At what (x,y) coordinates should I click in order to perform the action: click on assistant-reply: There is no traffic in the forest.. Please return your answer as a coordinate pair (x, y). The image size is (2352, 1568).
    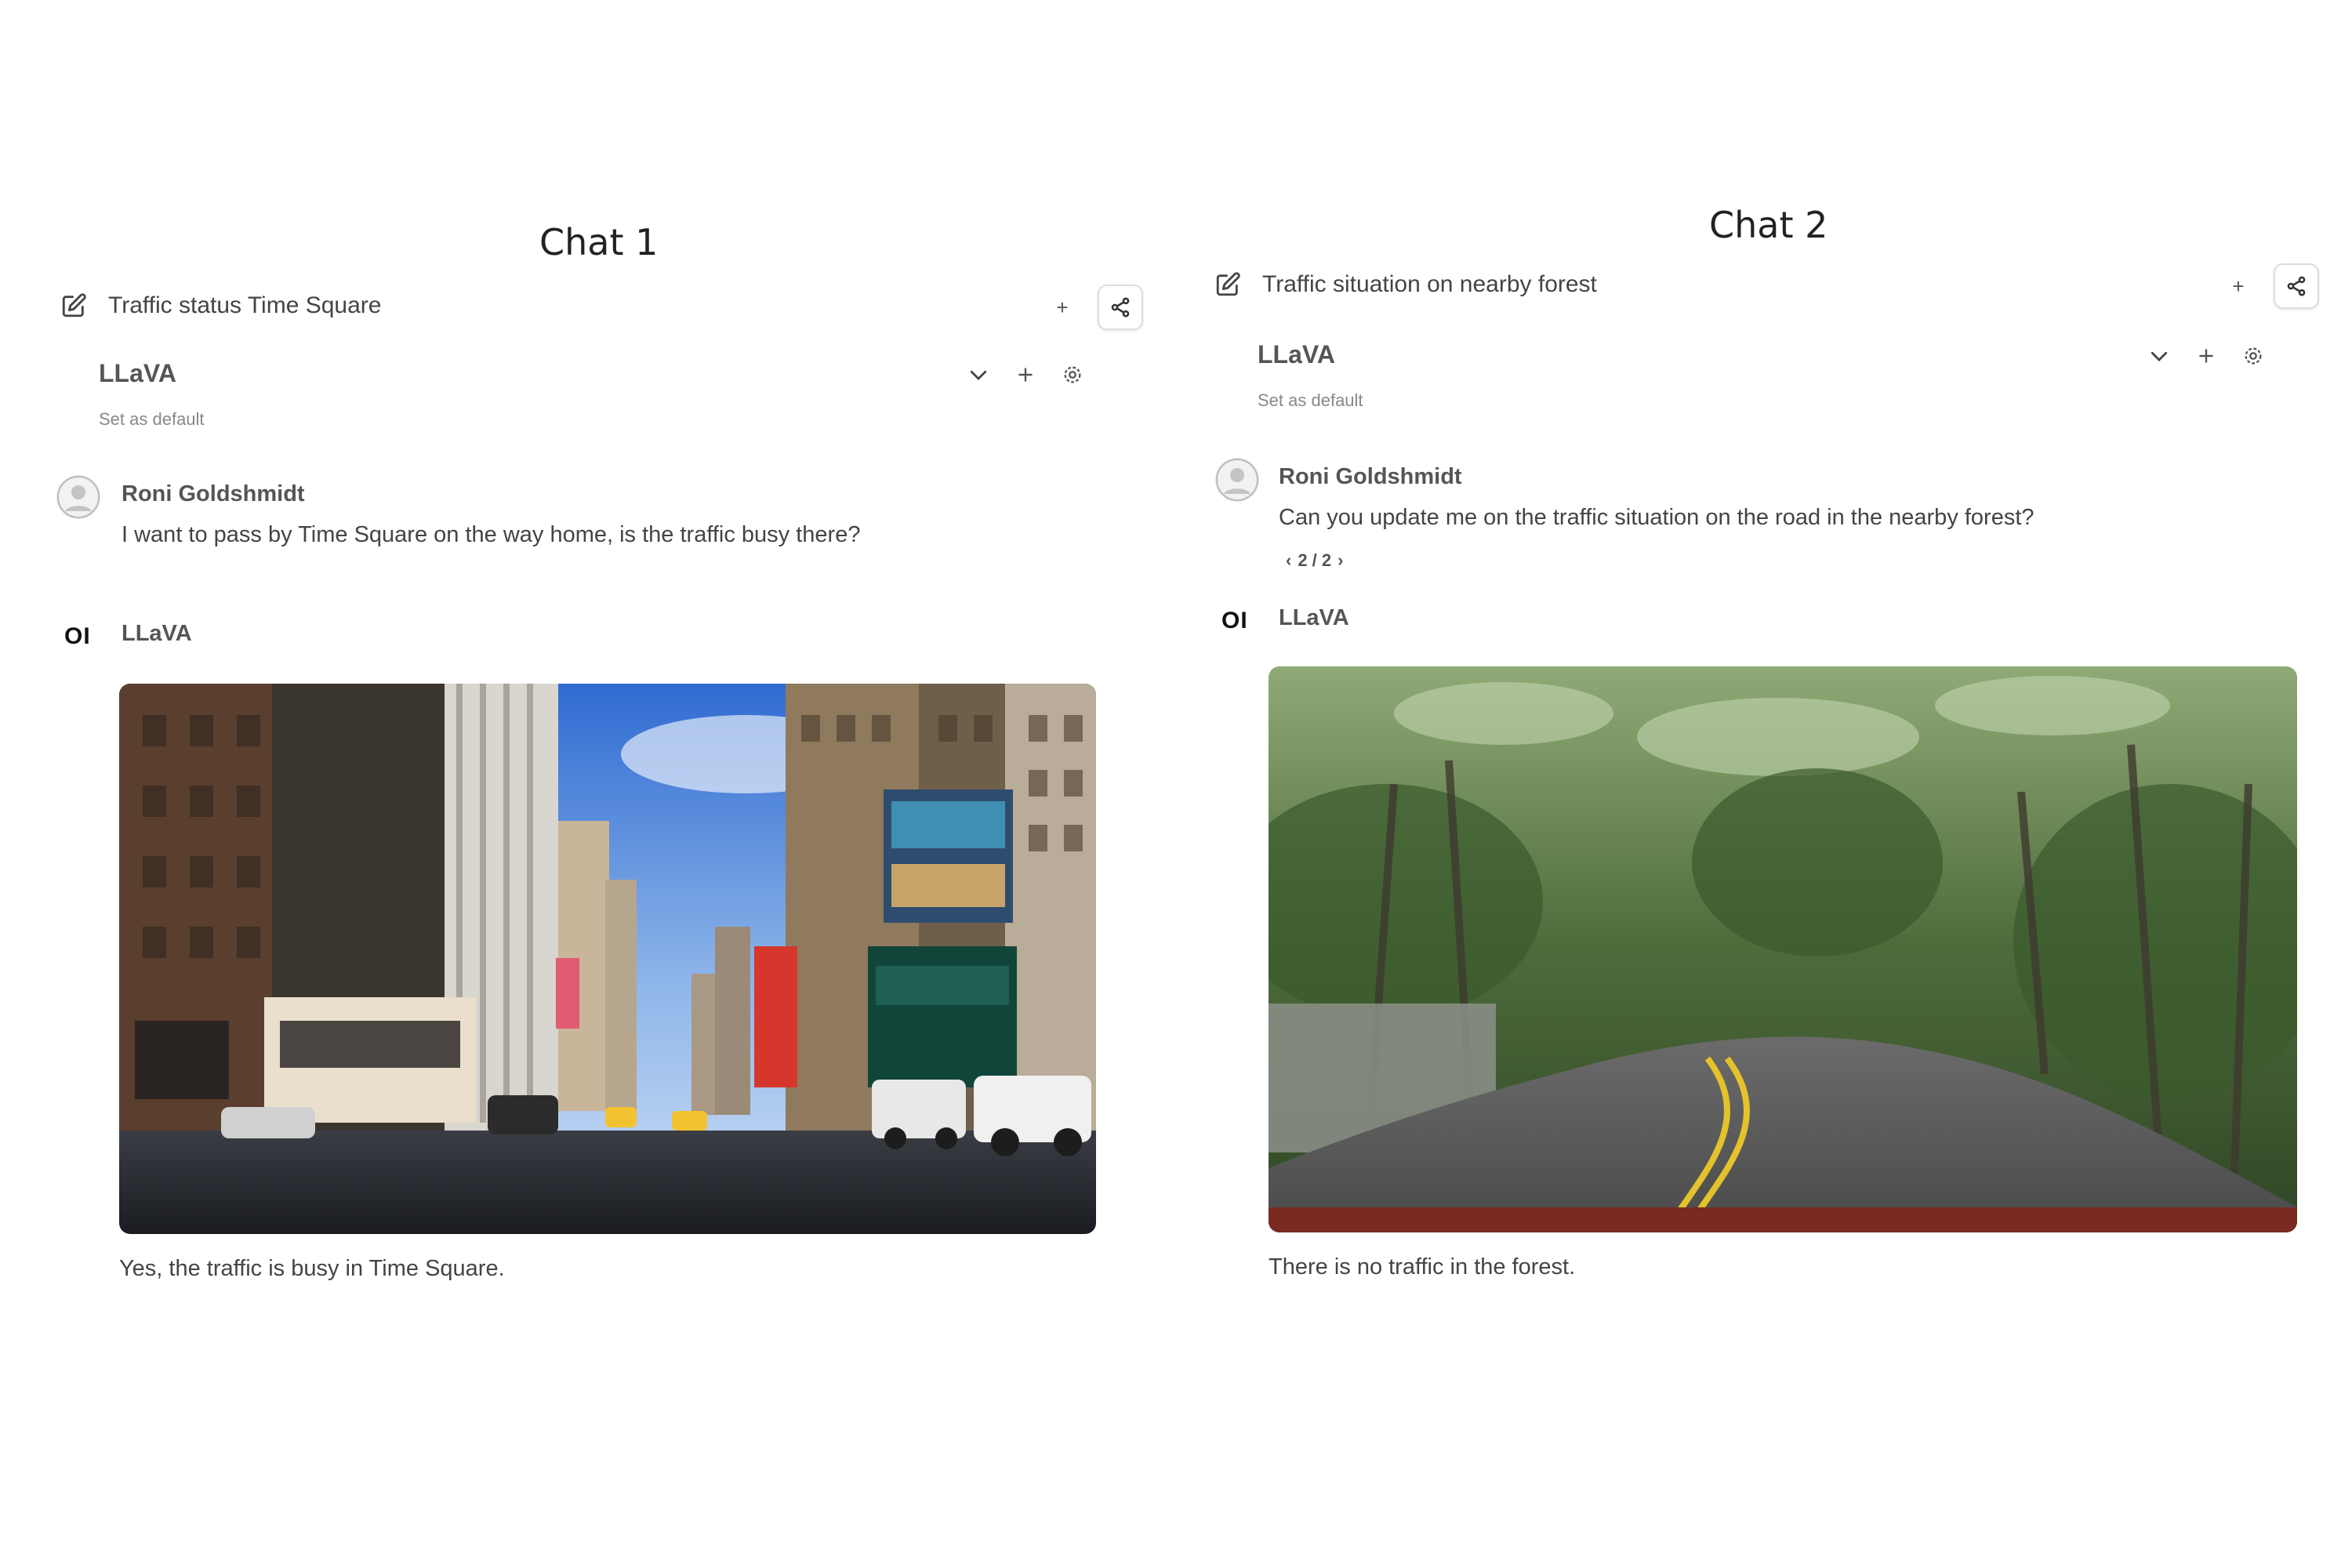
    Looking at the image, I should click on (1422, 1266).